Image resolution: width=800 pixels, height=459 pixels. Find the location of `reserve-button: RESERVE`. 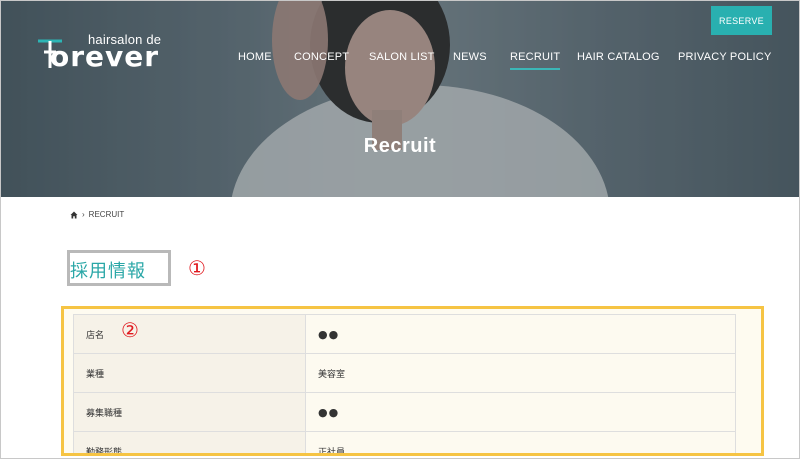

reserve-button: RESERVE is located at coordinates (741, 20).